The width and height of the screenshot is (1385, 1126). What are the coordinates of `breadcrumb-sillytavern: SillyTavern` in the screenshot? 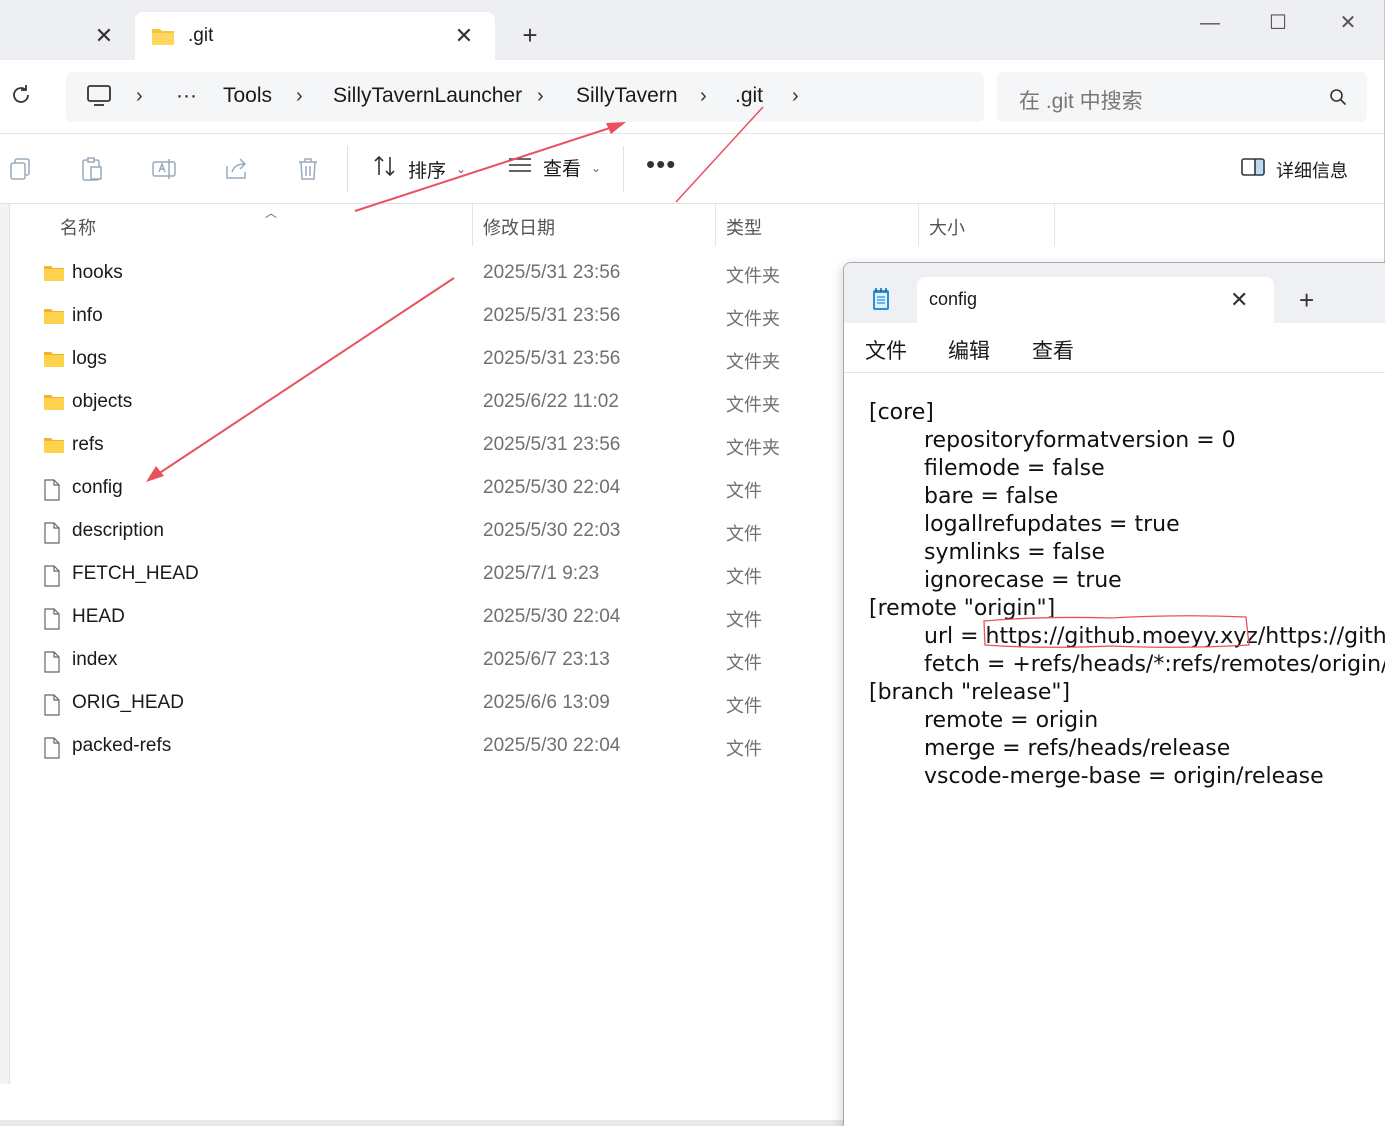 It's located at (627, 96).